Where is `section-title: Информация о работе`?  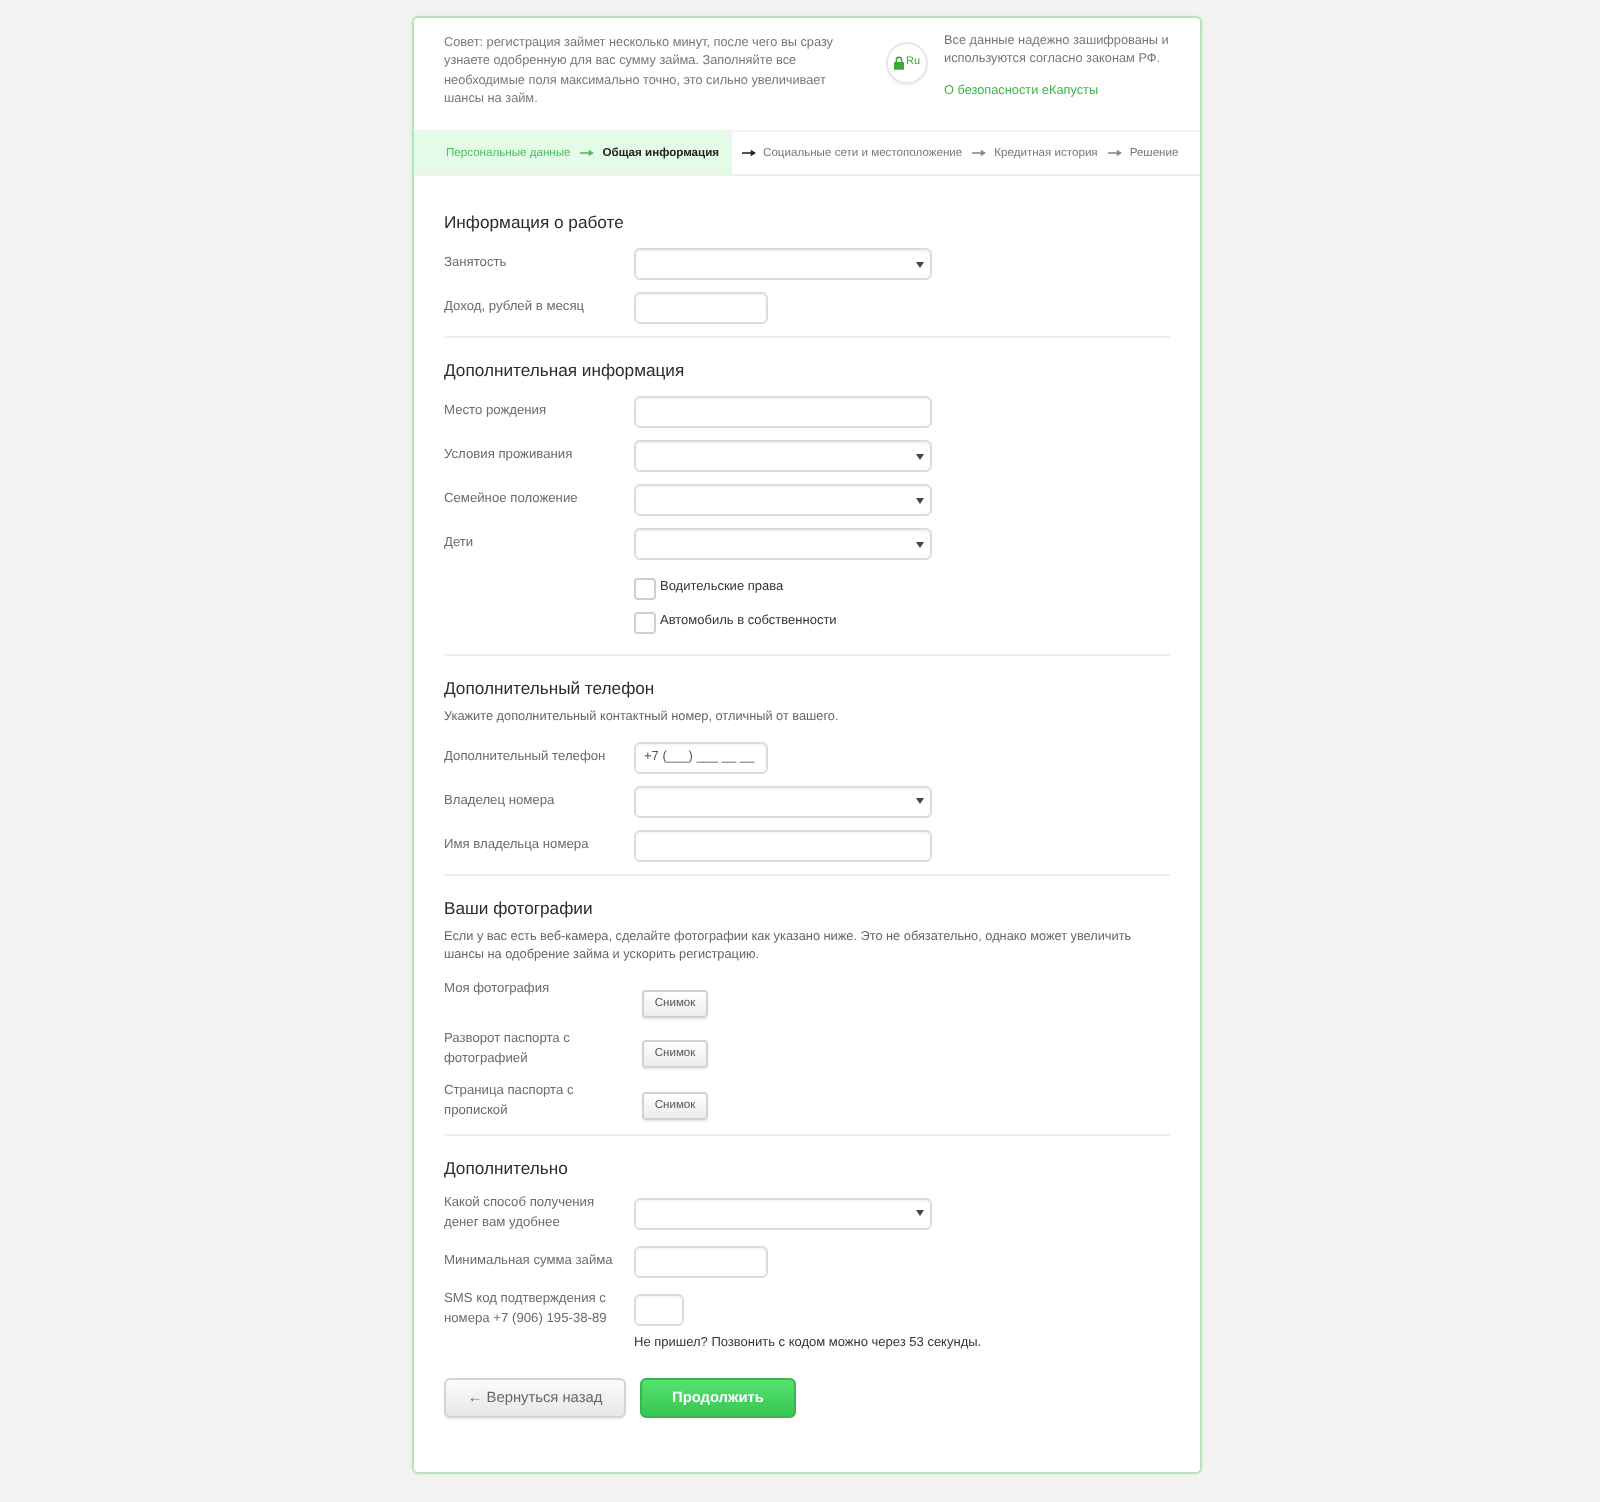
section-title: Информация о работе is located at coordinates (535, 222).